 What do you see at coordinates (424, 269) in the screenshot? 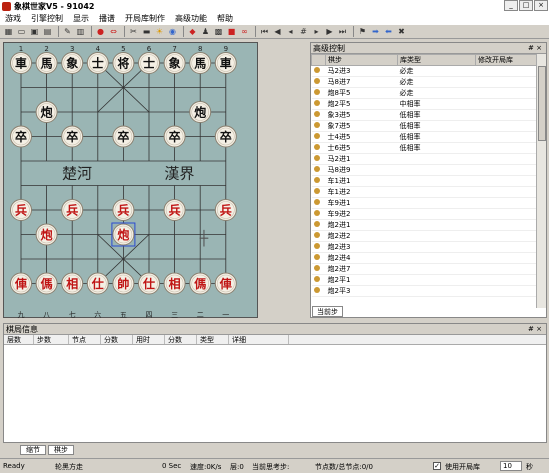
I see `table-row: 炮2进7` at bounding box center [424, 269].